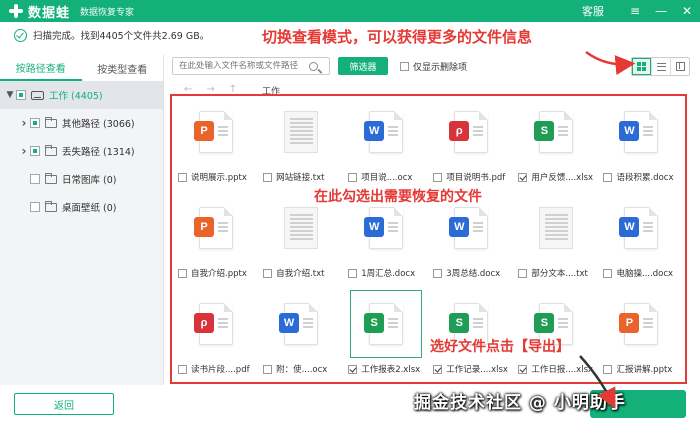 This screenshot has width=700, height=426. I want to click on tree-item-label: 工作 (4405), so click(76, 96).